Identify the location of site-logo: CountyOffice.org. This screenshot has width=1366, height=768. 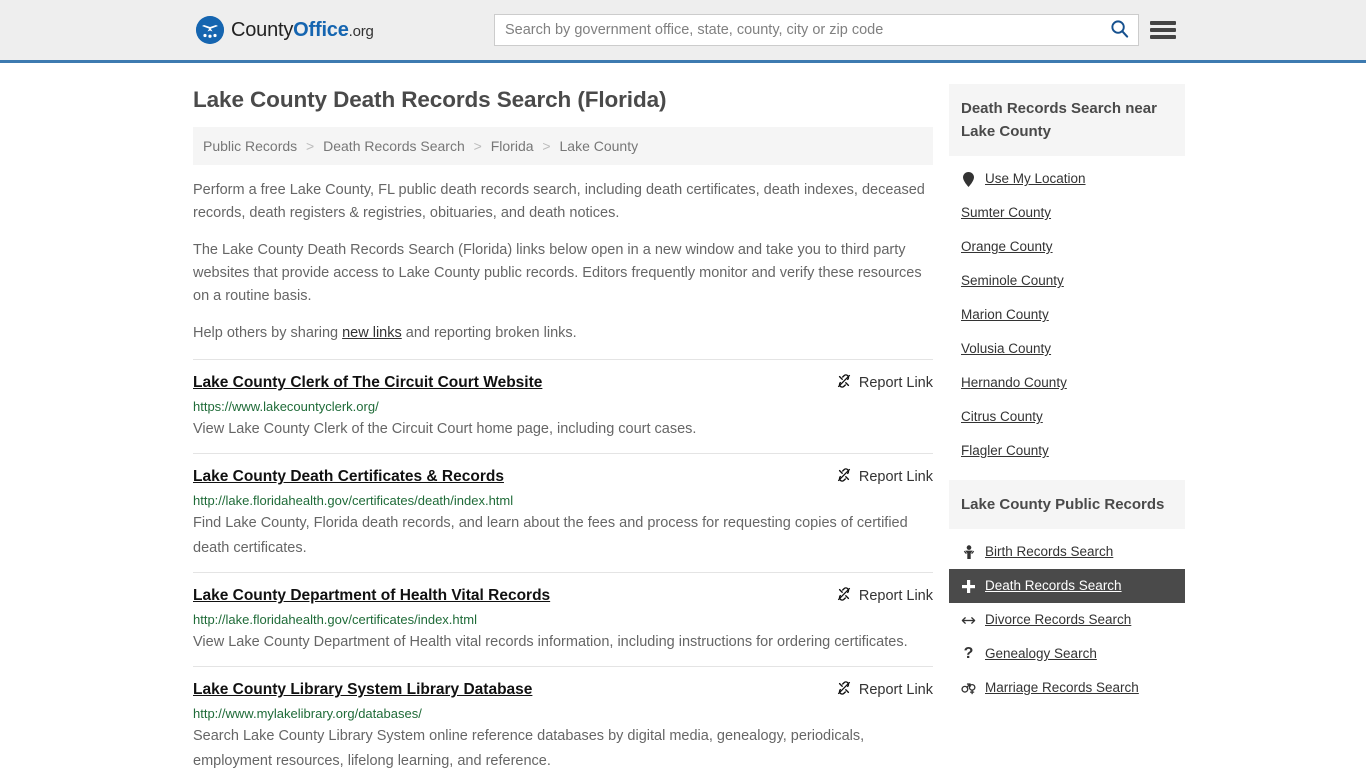
(285, 30).